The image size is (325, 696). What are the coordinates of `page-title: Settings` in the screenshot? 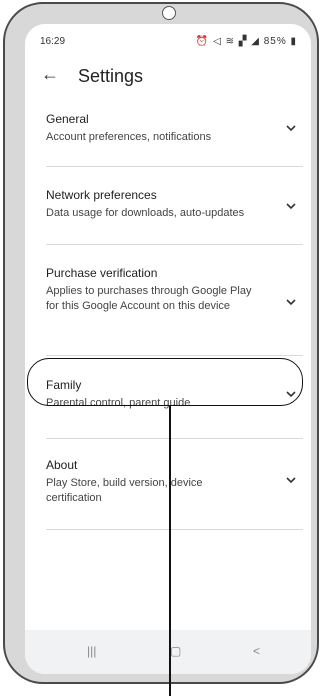 It's located at (111, 76).